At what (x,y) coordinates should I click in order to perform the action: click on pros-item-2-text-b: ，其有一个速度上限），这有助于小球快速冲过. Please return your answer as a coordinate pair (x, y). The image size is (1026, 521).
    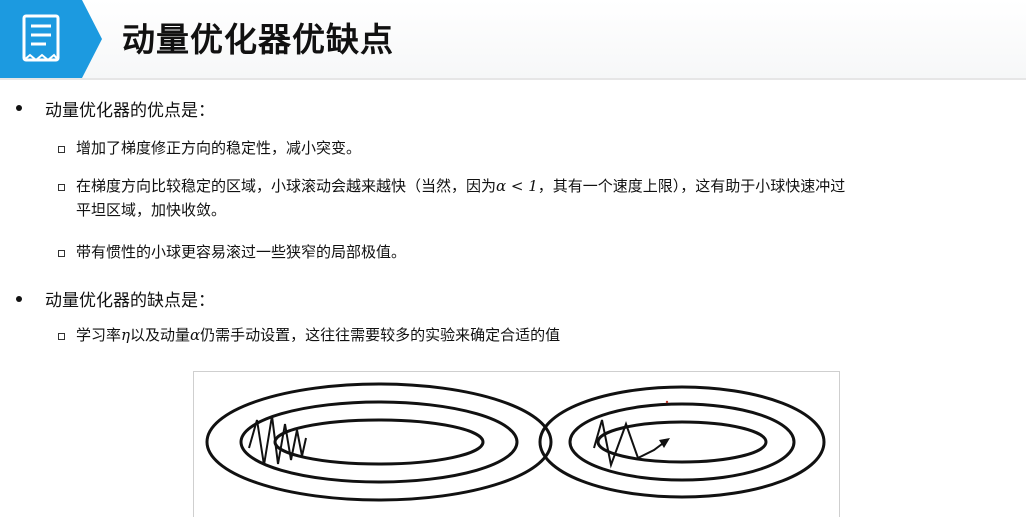
    Looking at the image, I should click on (691, 186).